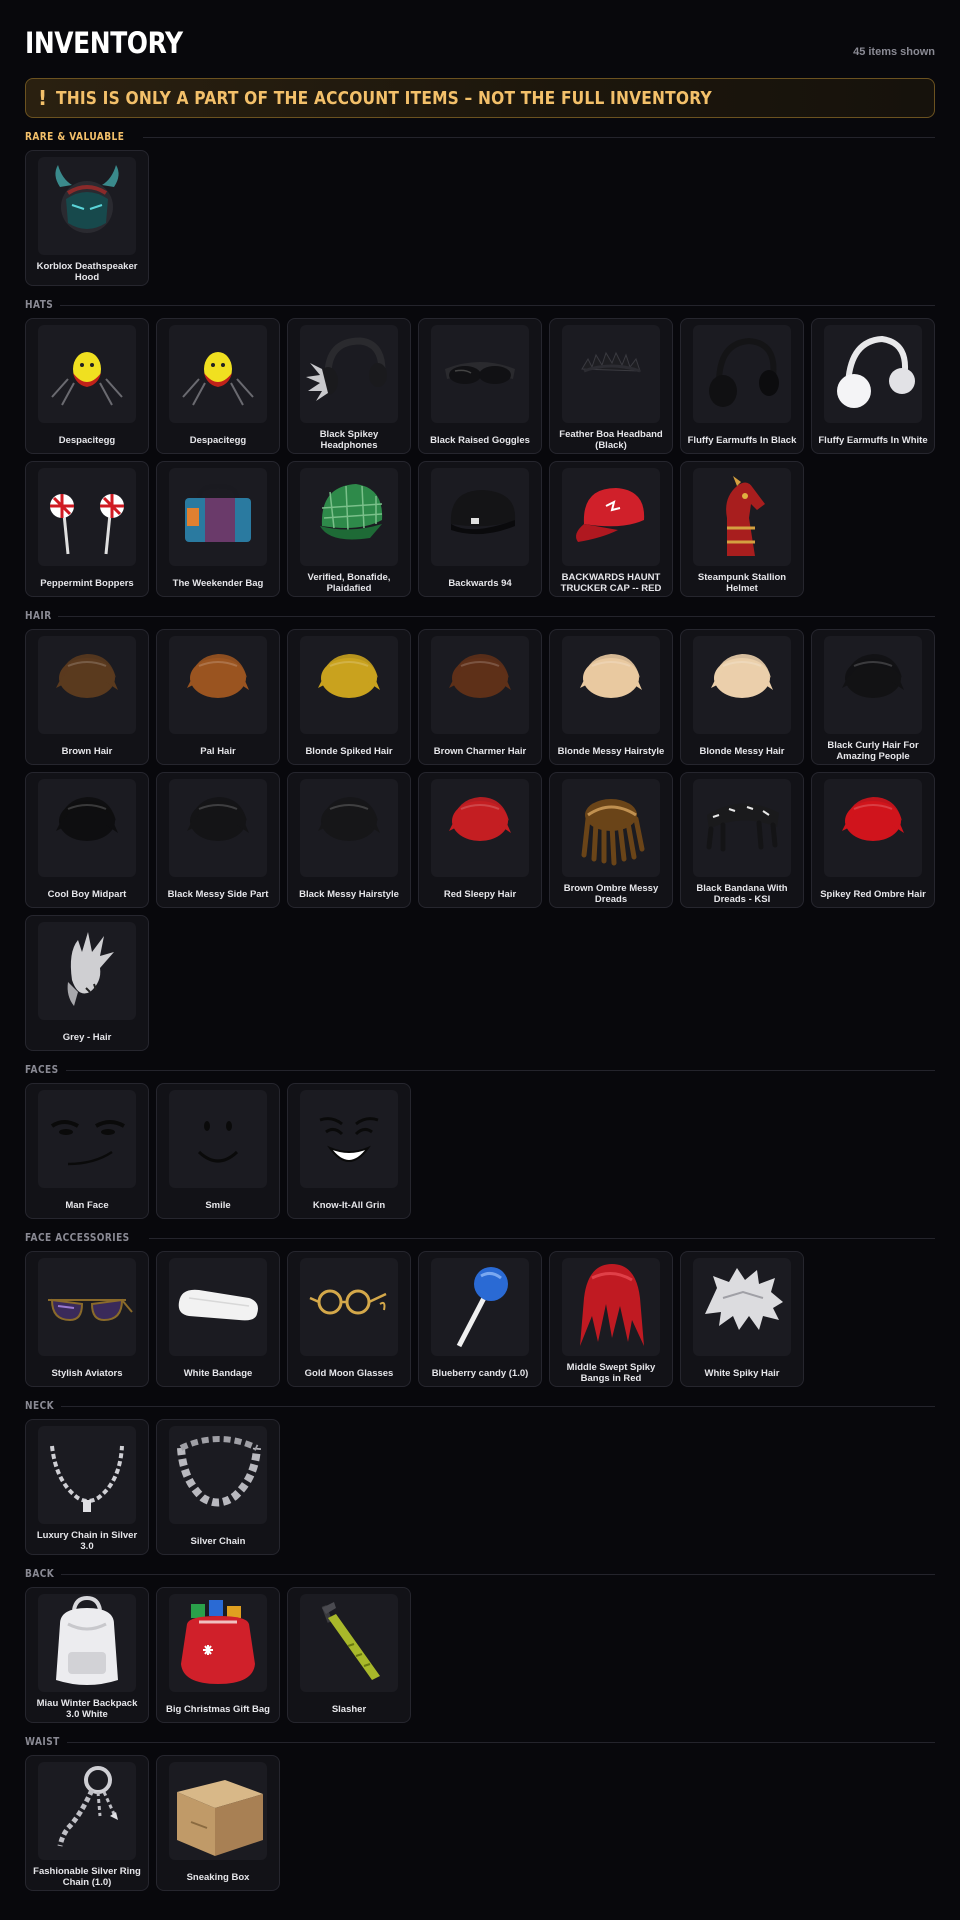 The height and width of the screenshot is (1920, 960). I want to click on item-card: Backwards 94, so click(480, 529).